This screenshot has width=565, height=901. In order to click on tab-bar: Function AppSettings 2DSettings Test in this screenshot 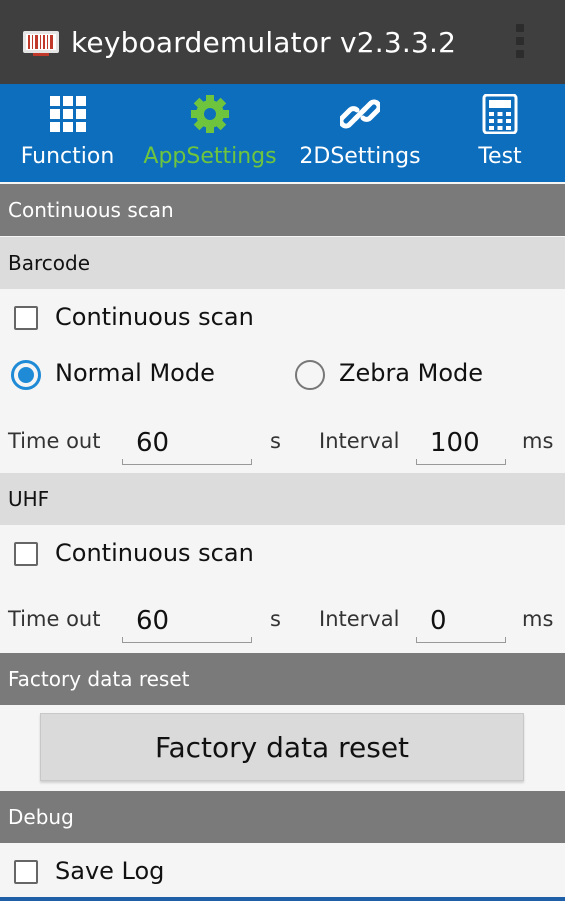, I will do `click(282, 133)`.